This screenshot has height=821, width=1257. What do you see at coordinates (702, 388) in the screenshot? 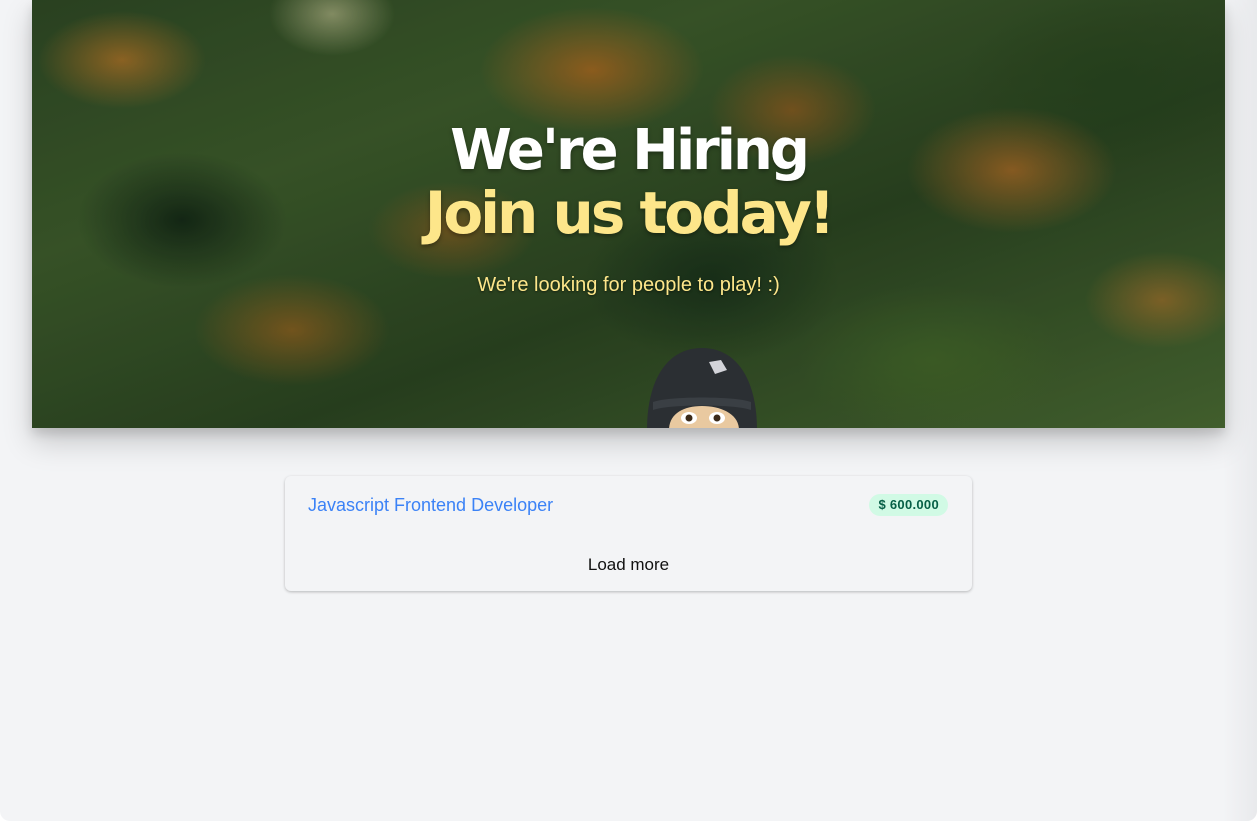
I see `character-image` at bounding box center [702, 388].